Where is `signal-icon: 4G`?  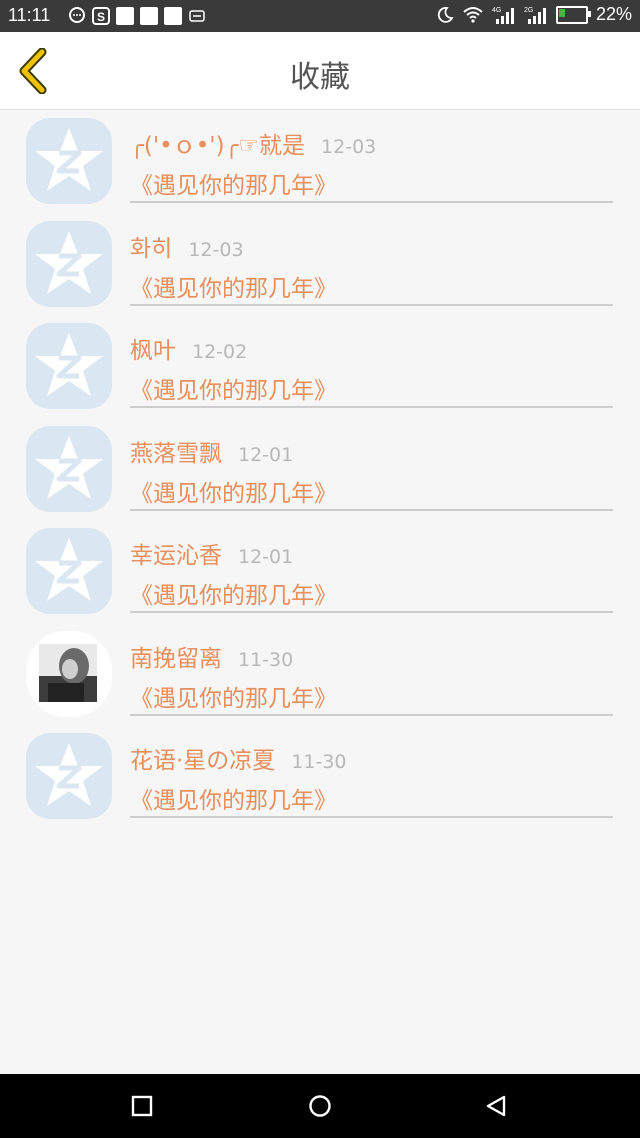
signal-icon: 4G is located at coordinates (503, 15).